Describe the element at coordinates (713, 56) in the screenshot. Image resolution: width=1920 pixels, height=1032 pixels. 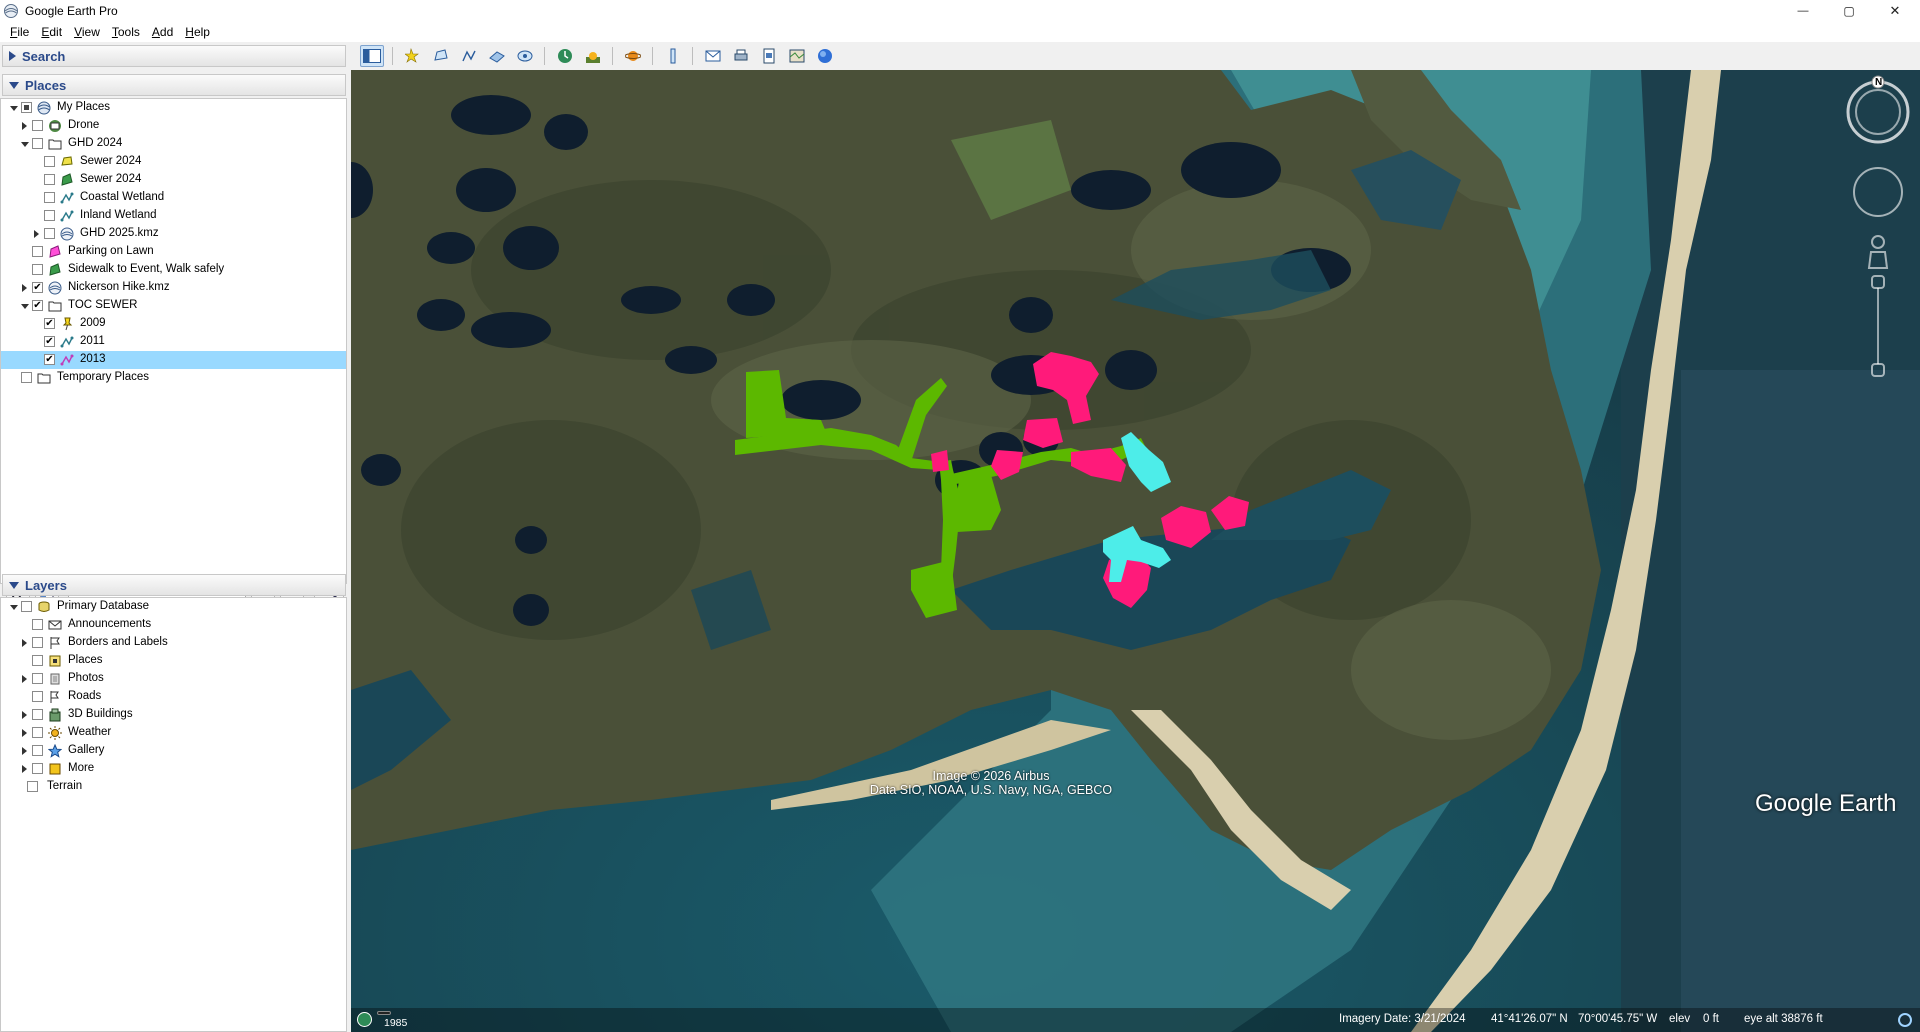
I see `email-icon` at that location.